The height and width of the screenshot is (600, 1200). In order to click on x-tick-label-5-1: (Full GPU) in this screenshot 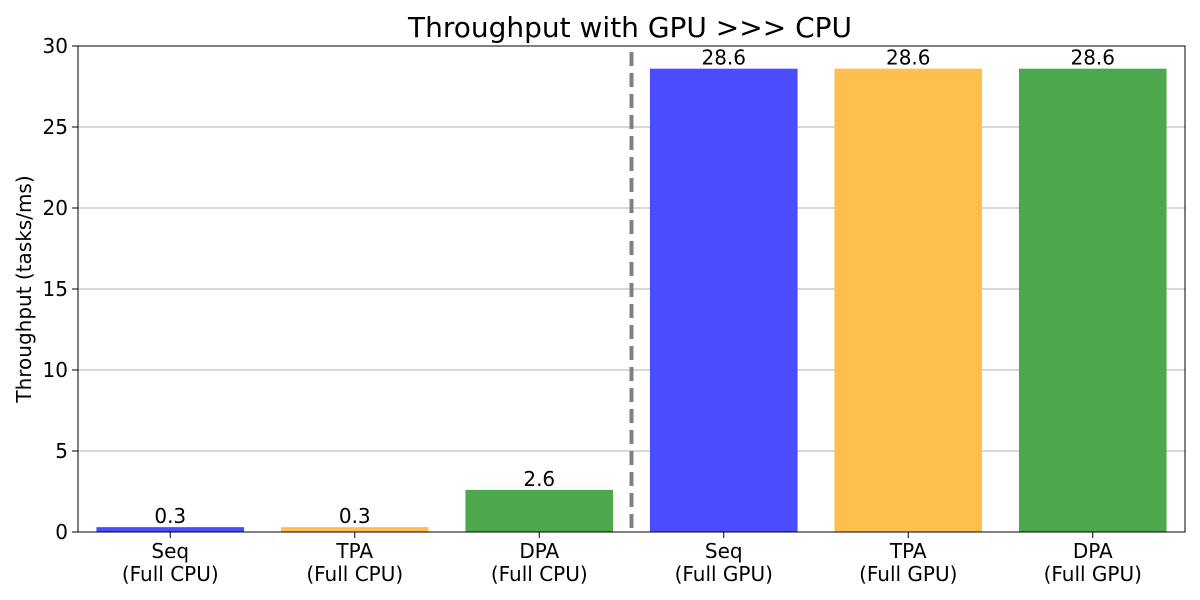, I will do `click(1093, 574)`.